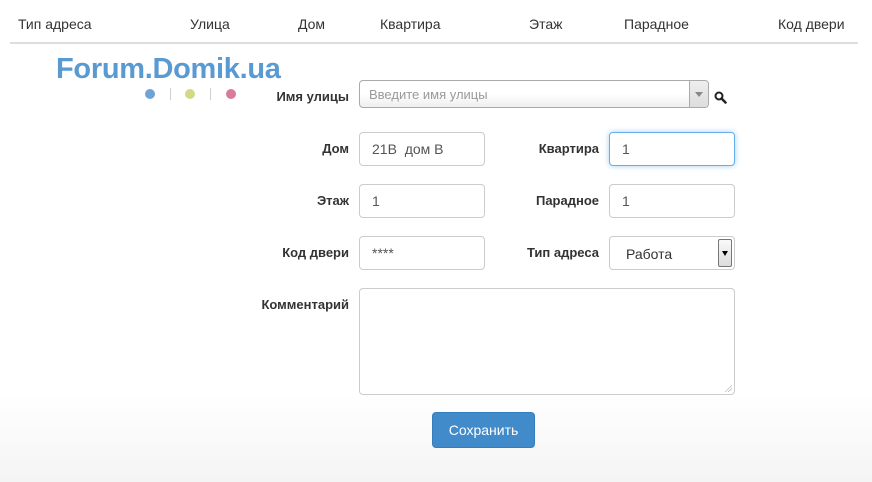  Describe the element at coordinates (728, 388) in the screenshot. I see `resize-handle-icon` at that location.